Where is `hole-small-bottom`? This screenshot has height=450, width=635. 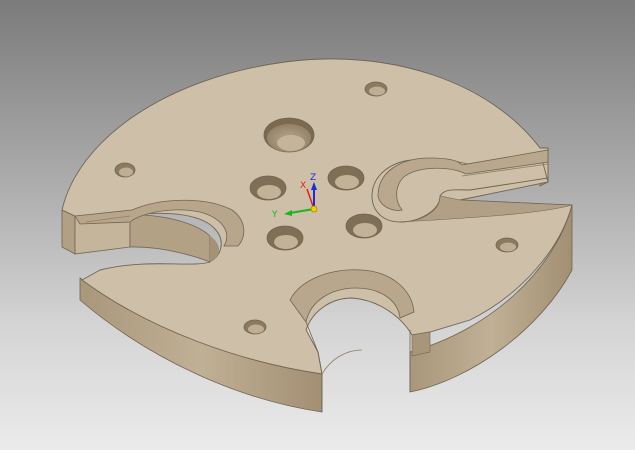
hole-small-bottom is located at coordinates (255, 327).